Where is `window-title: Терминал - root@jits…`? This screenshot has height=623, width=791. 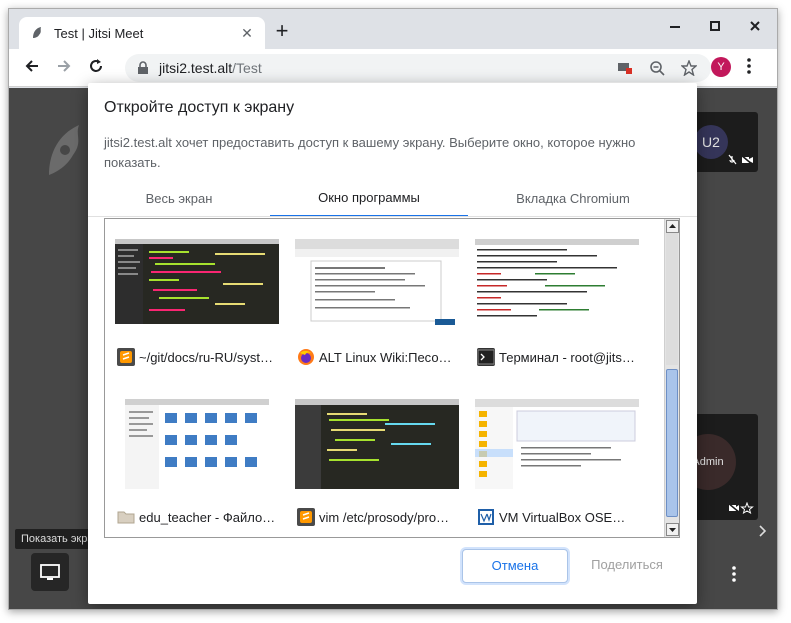
window-title: Терминал - root@jits… is located at coordinates (567, 357).